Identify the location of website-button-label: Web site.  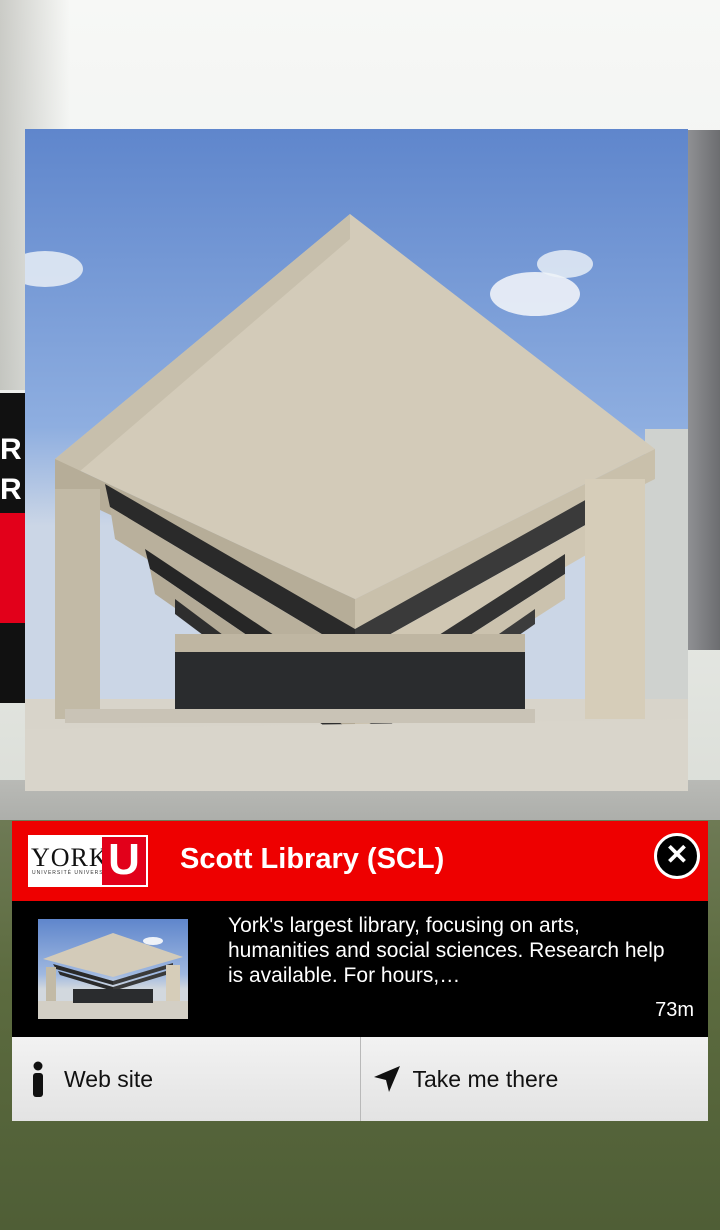
(109, 1078).